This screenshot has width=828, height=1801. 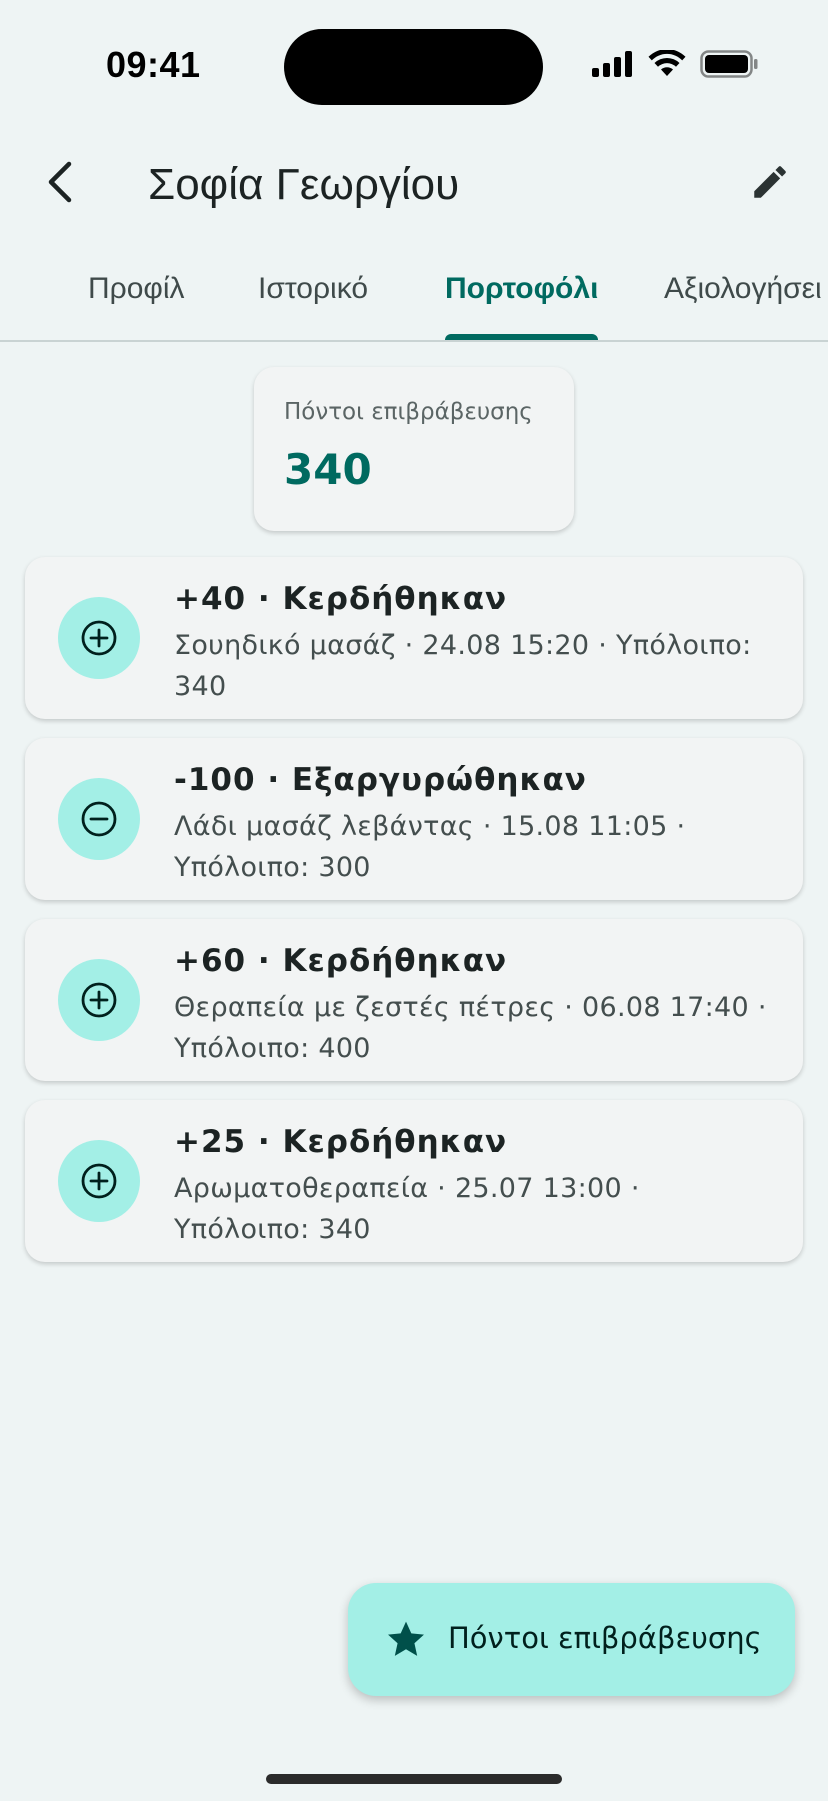 I want to click on cellular-signal-icon, so click(x=612, y=64).